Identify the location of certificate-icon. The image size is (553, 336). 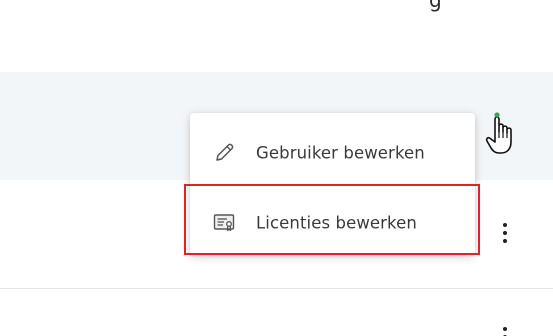
(224, 223).